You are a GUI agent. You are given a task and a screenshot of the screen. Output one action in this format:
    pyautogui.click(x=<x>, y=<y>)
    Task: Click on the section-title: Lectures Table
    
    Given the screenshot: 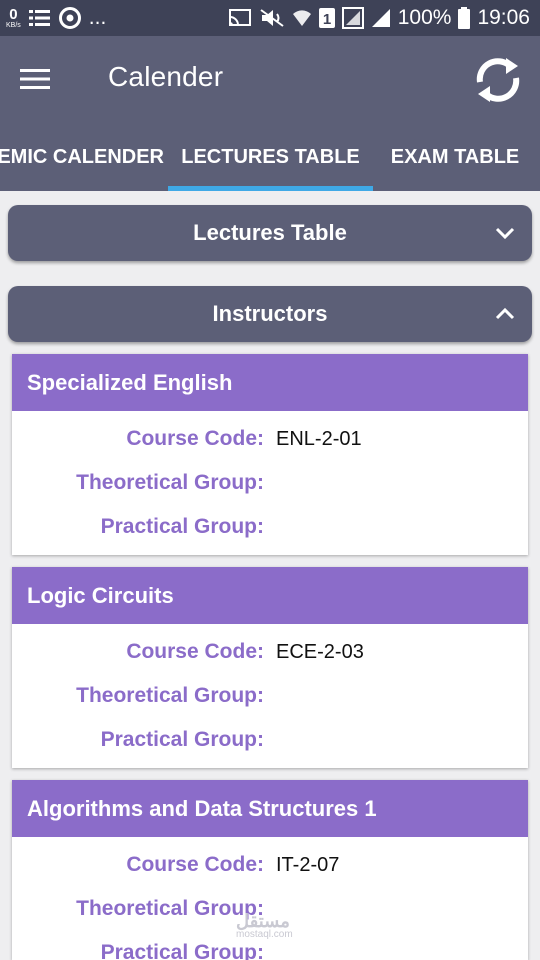 What is the action you would take?
    pyautogui.click(x=270, y=232)
    